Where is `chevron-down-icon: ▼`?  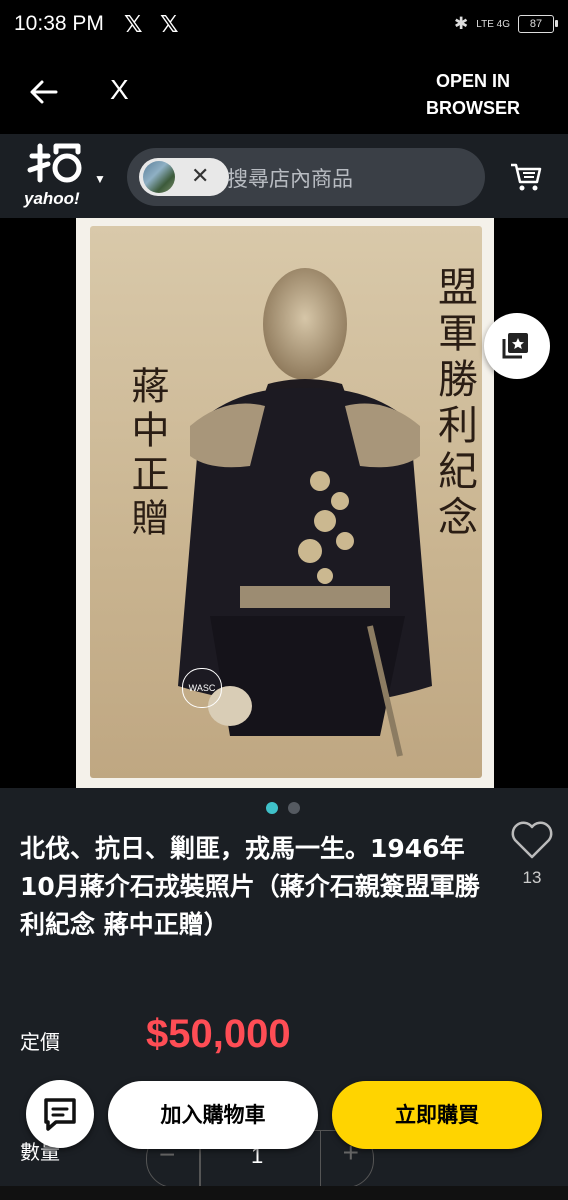
chevron-down-icon: ▼ is located at coordinates (100, 179).